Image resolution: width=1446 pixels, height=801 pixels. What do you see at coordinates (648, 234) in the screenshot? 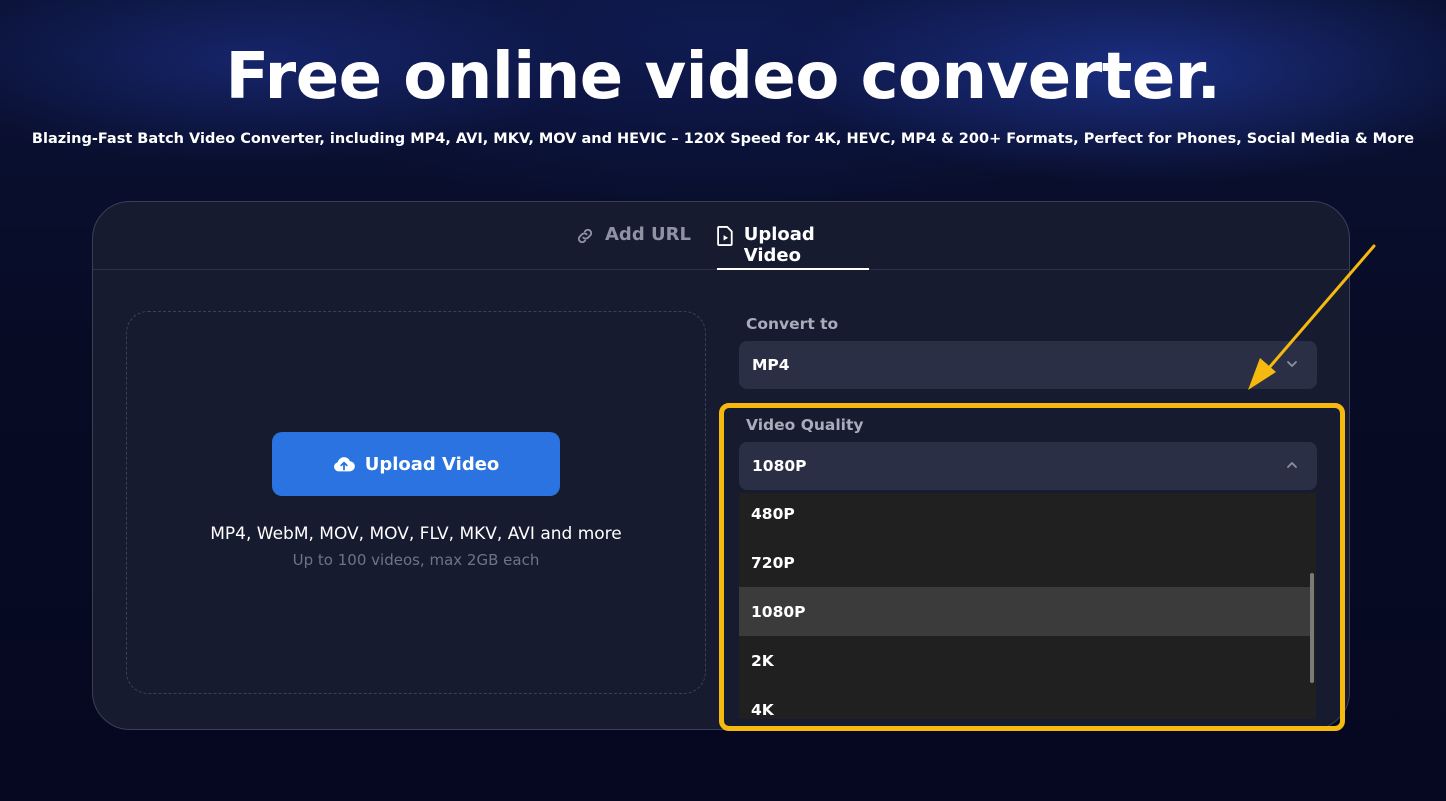
I see `tab-add-url-label: Add URL` at bounding box center [648, 234].